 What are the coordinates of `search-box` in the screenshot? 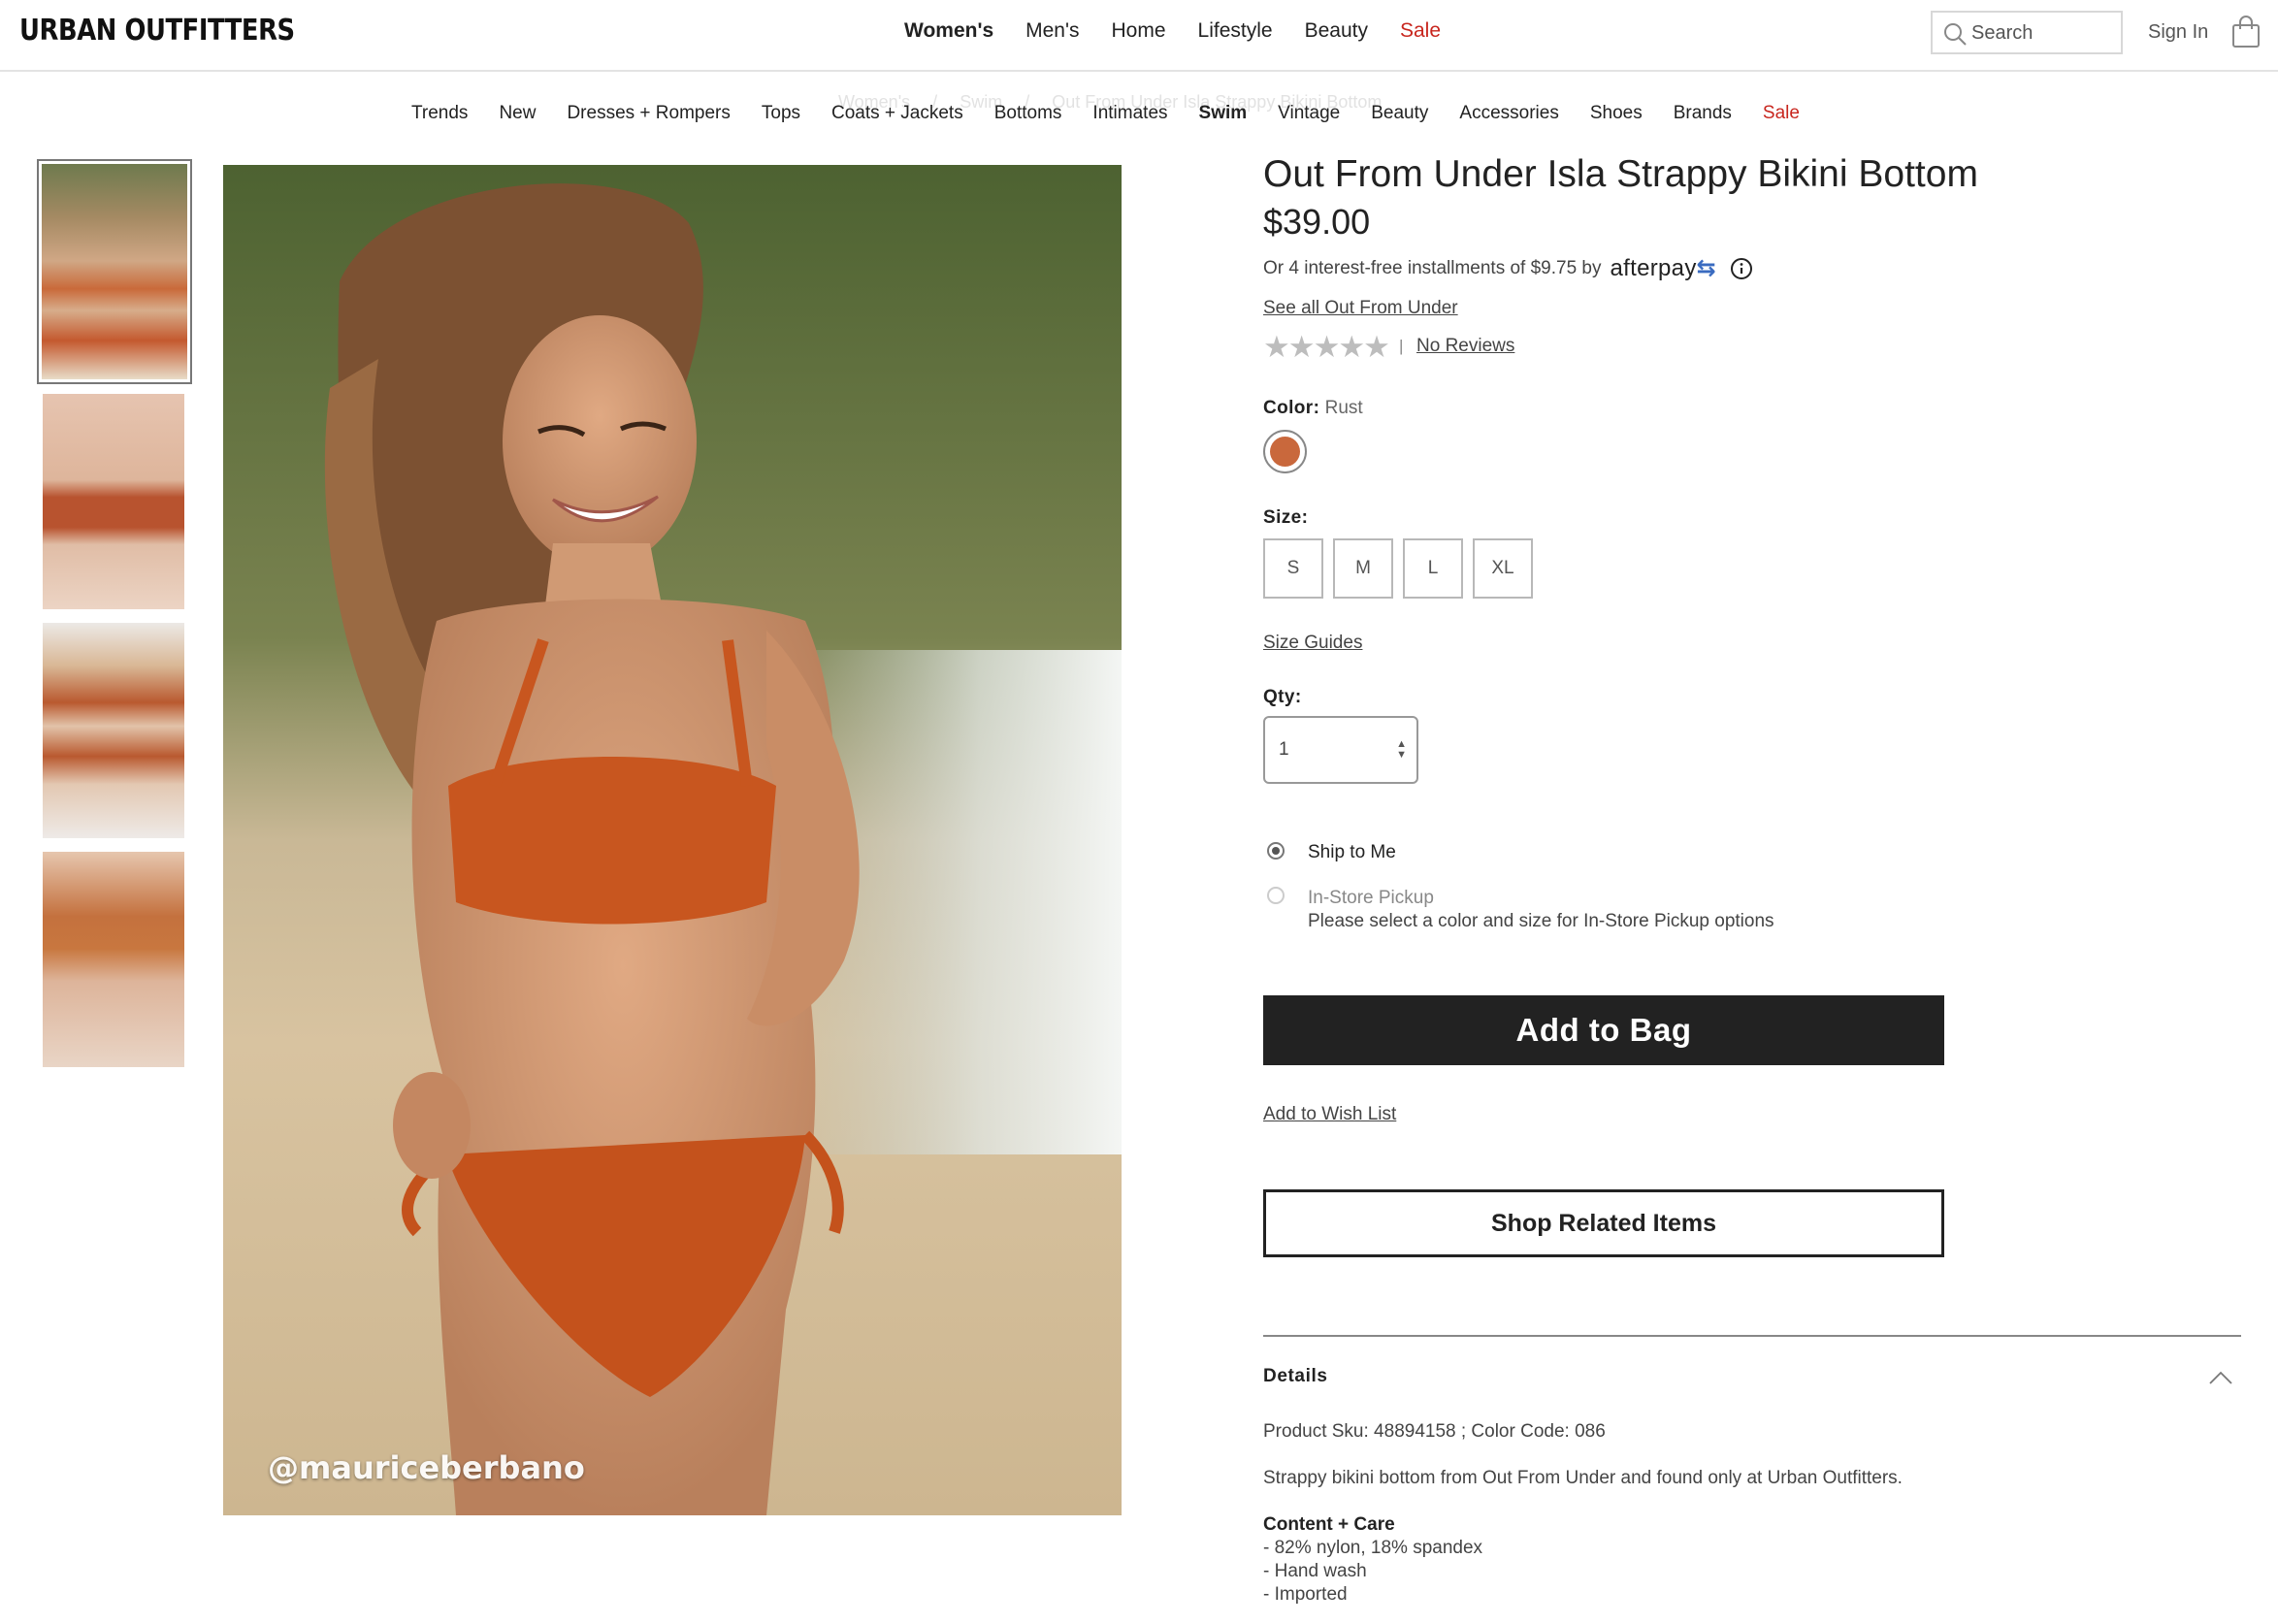 It's located at (2027, 32).